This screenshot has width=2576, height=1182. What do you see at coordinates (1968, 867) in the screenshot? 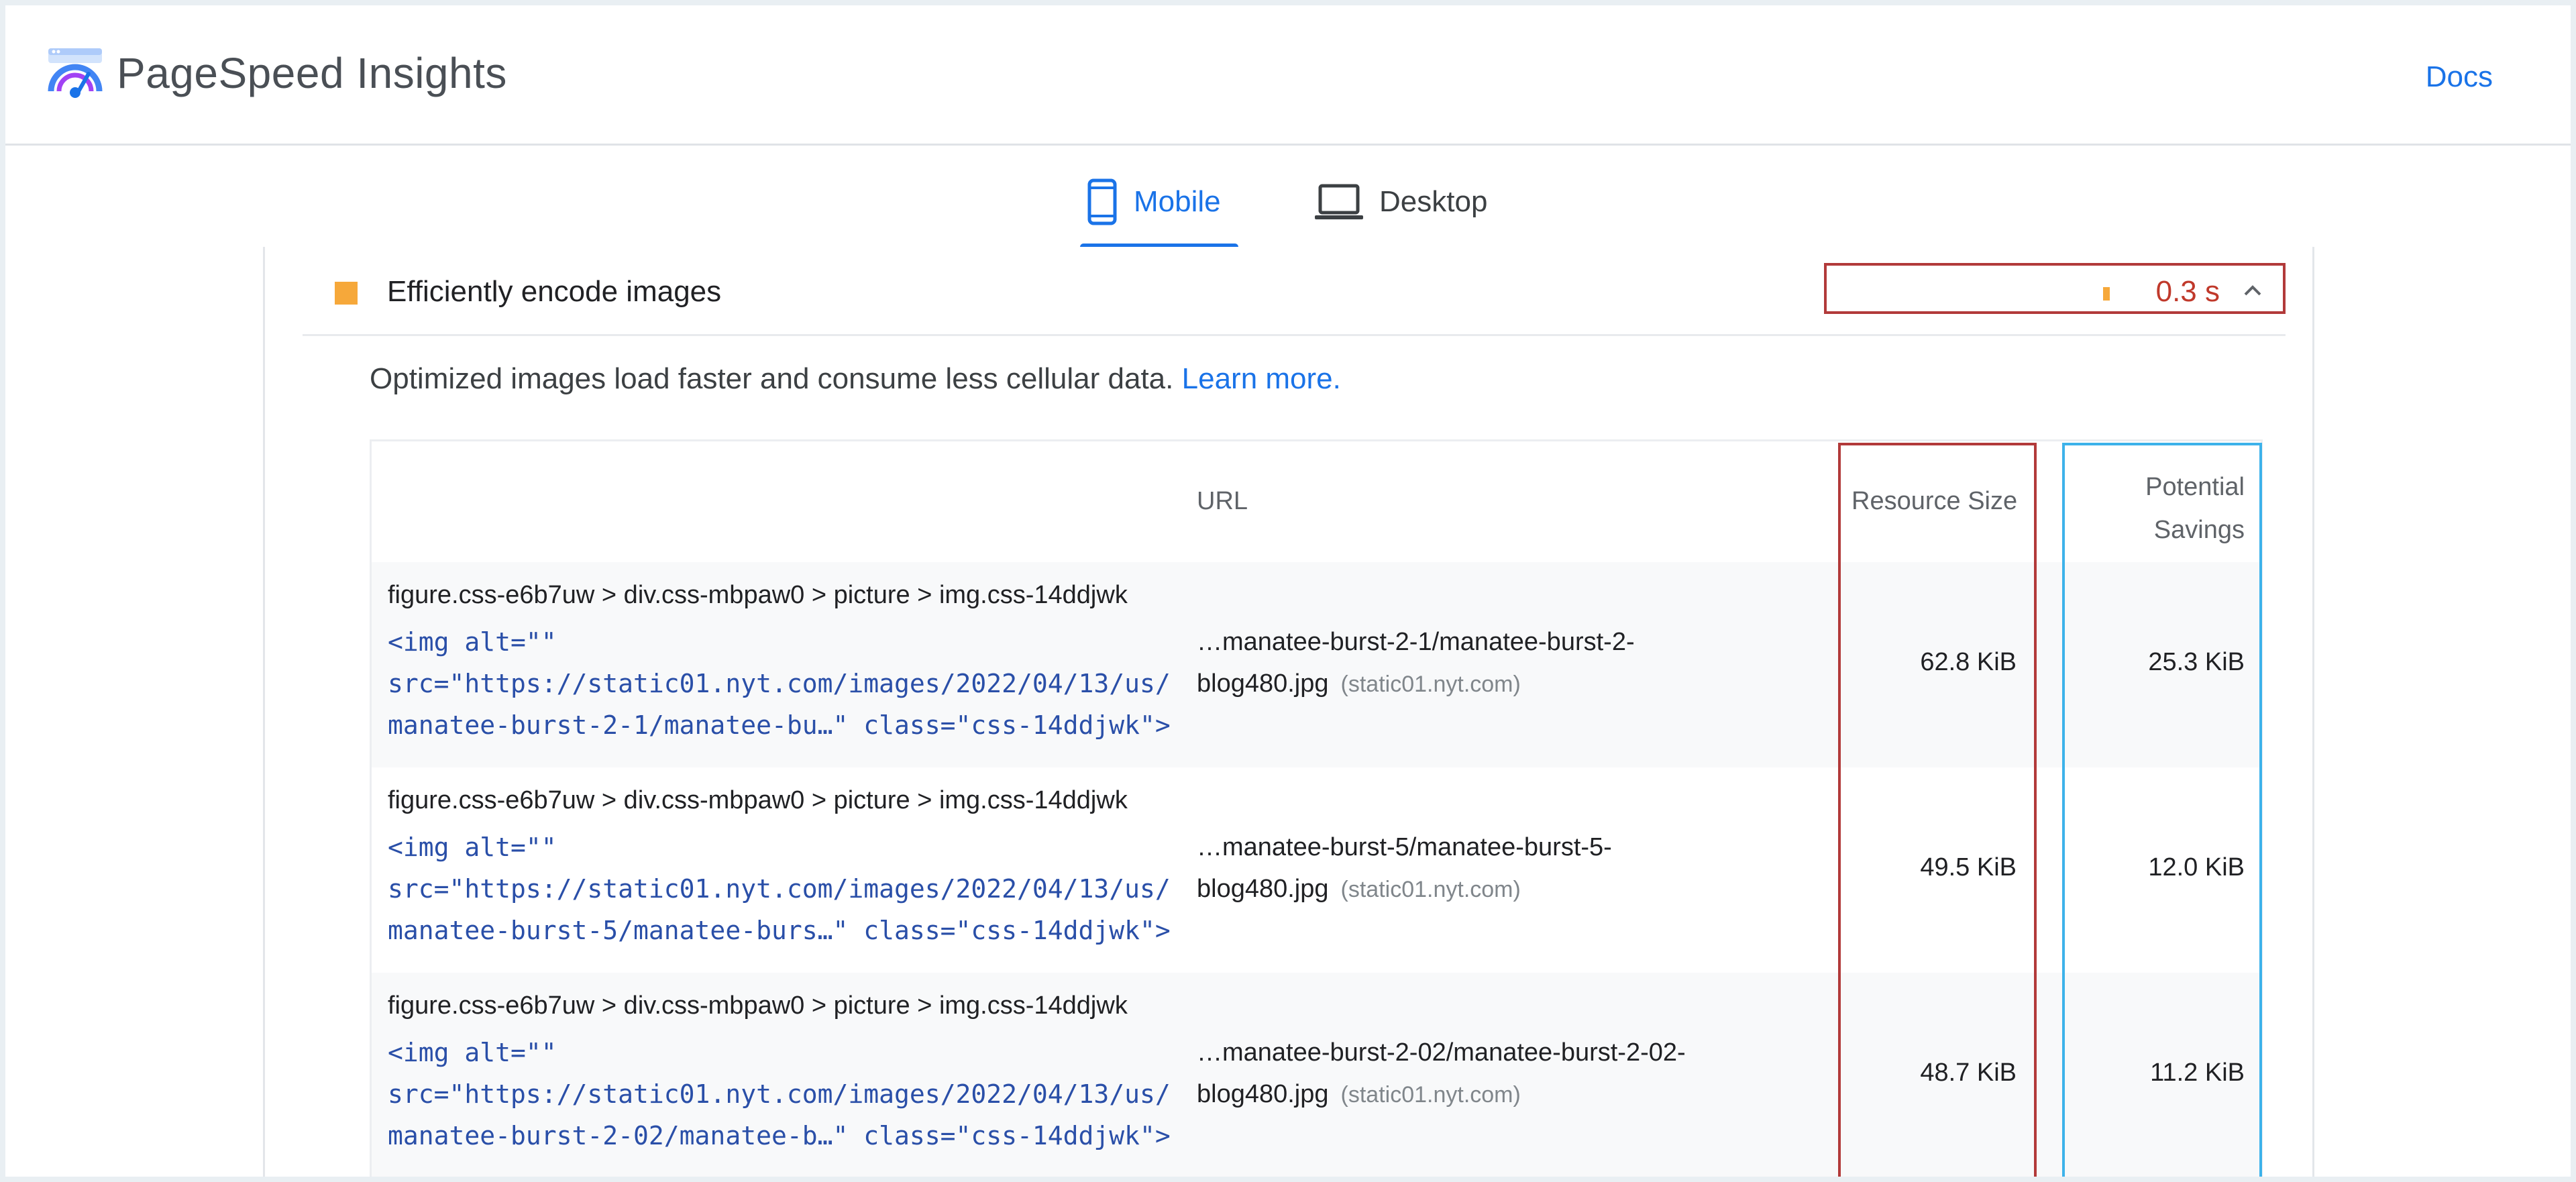
I see `resource-size-value: 49.5 KiB` at bounding box center [1968, 867].